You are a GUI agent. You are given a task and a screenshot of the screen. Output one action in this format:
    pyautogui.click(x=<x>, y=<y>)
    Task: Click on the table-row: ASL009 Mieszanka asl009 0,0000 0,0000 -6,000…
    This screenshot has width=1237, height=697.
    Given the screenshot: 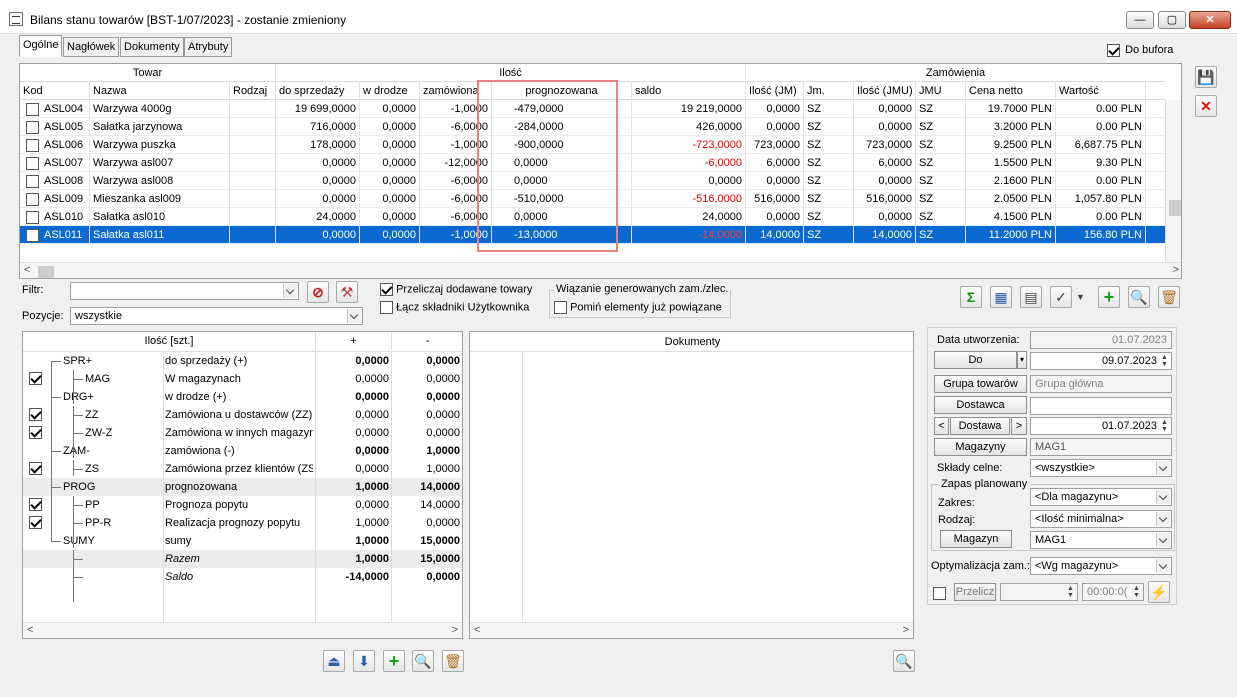 What is the action you would take?
    pyautogui.click(x=592, y=199)
    